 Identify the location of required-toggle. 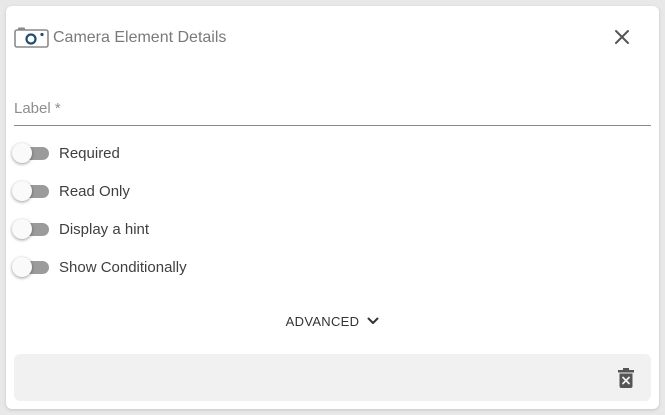
(31, 153).